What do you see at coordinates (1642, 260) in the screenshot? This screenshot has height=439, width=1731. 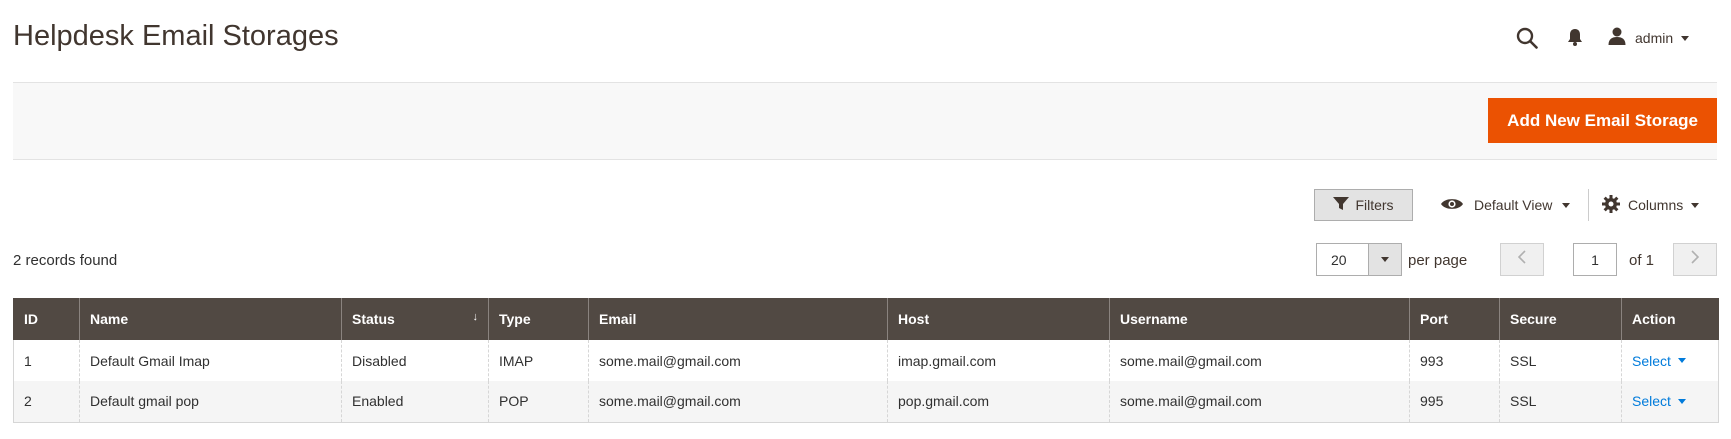 I see `total-pages-label: of 1` at bounding box center [1642, 260].